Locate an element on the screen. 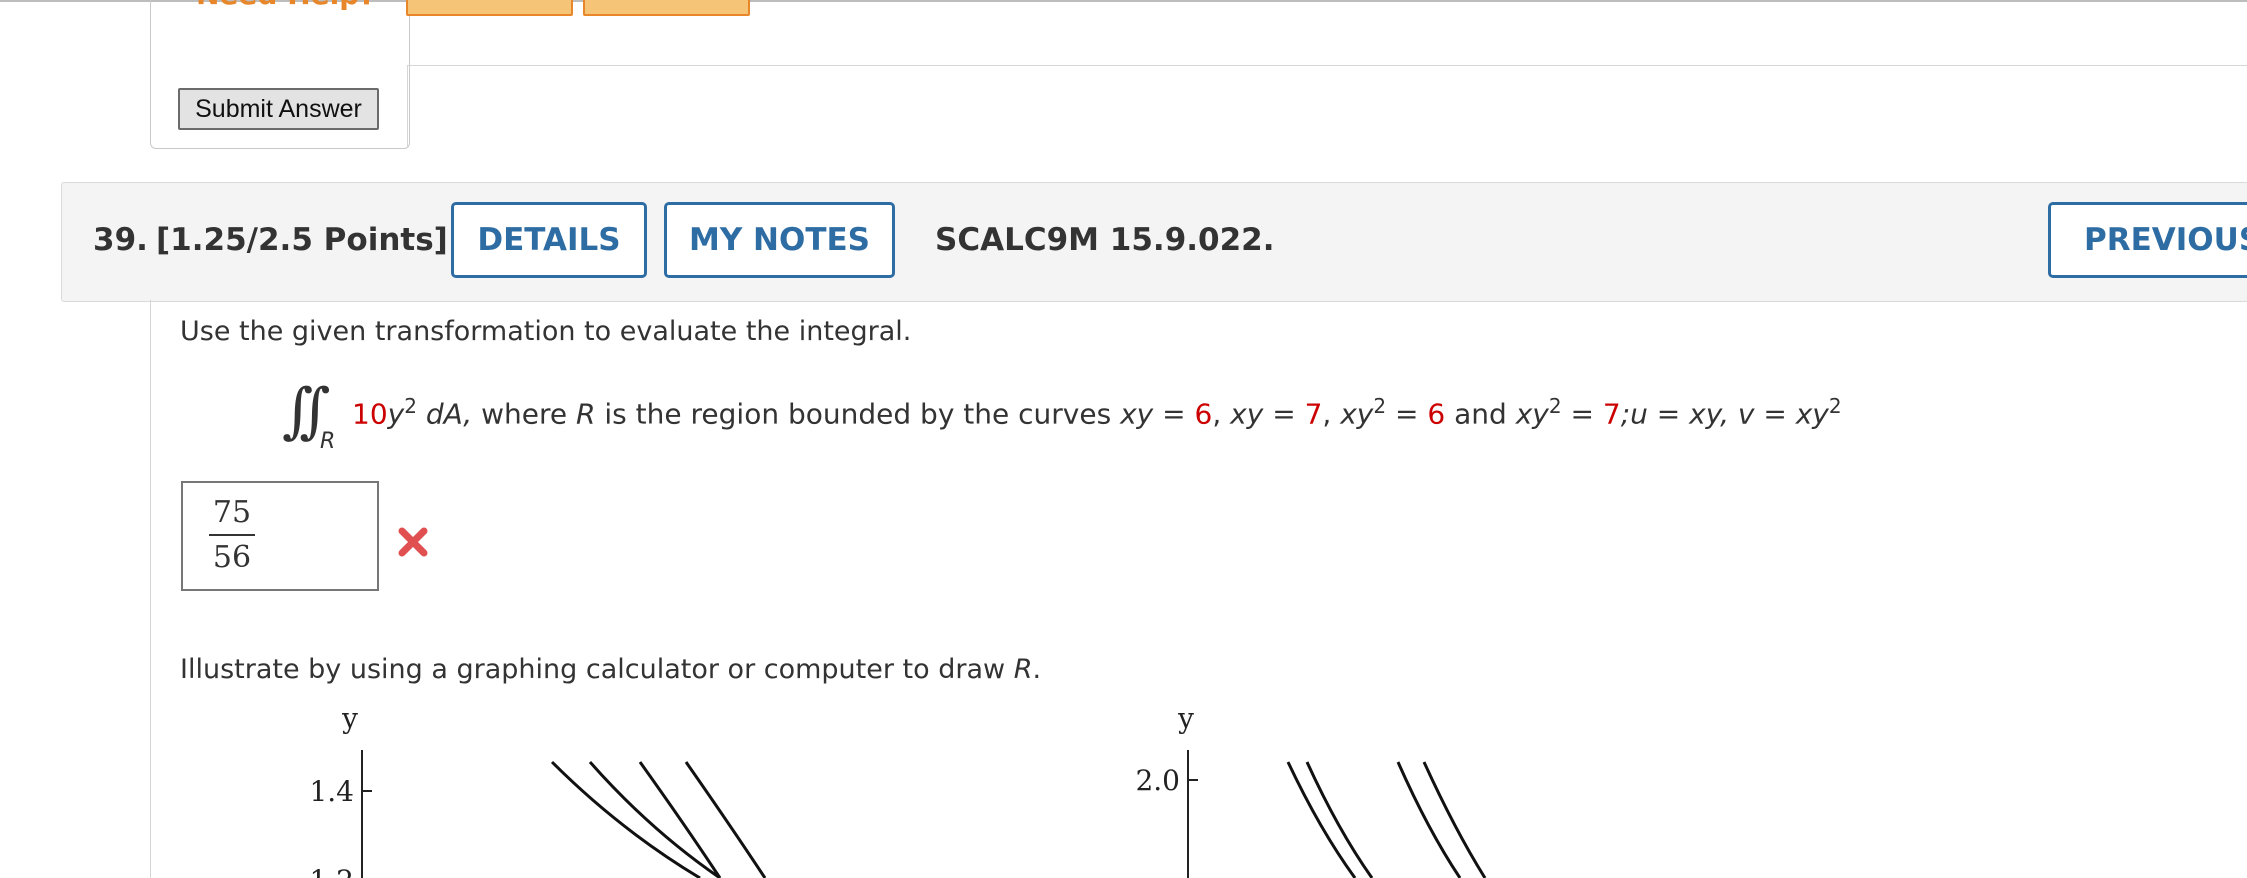 This screenshot has width=2247, height=878. integrand-coefficient: 10 is located at coordinates (370, 414).